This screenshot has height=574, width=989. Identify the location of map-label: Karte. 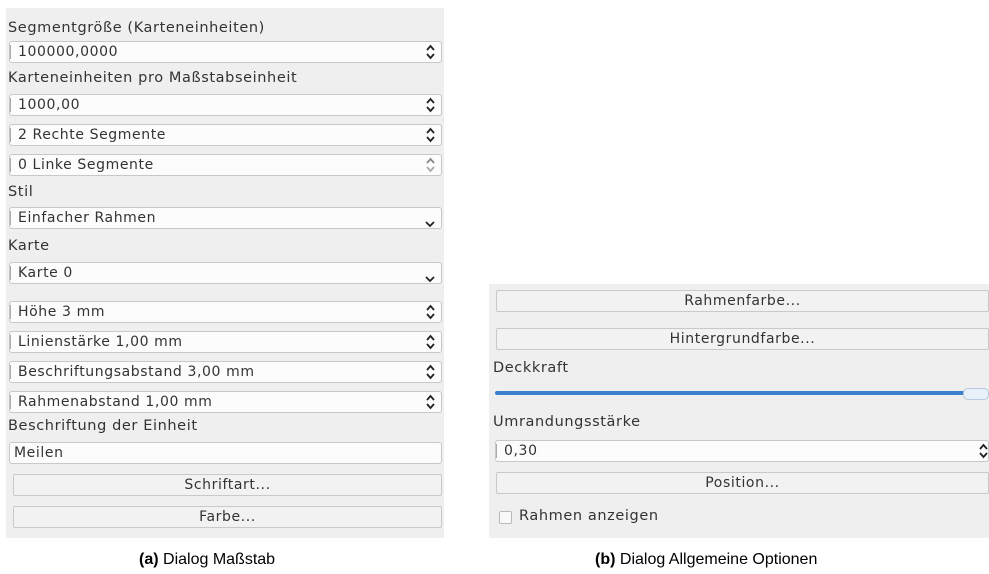
(29, 246).